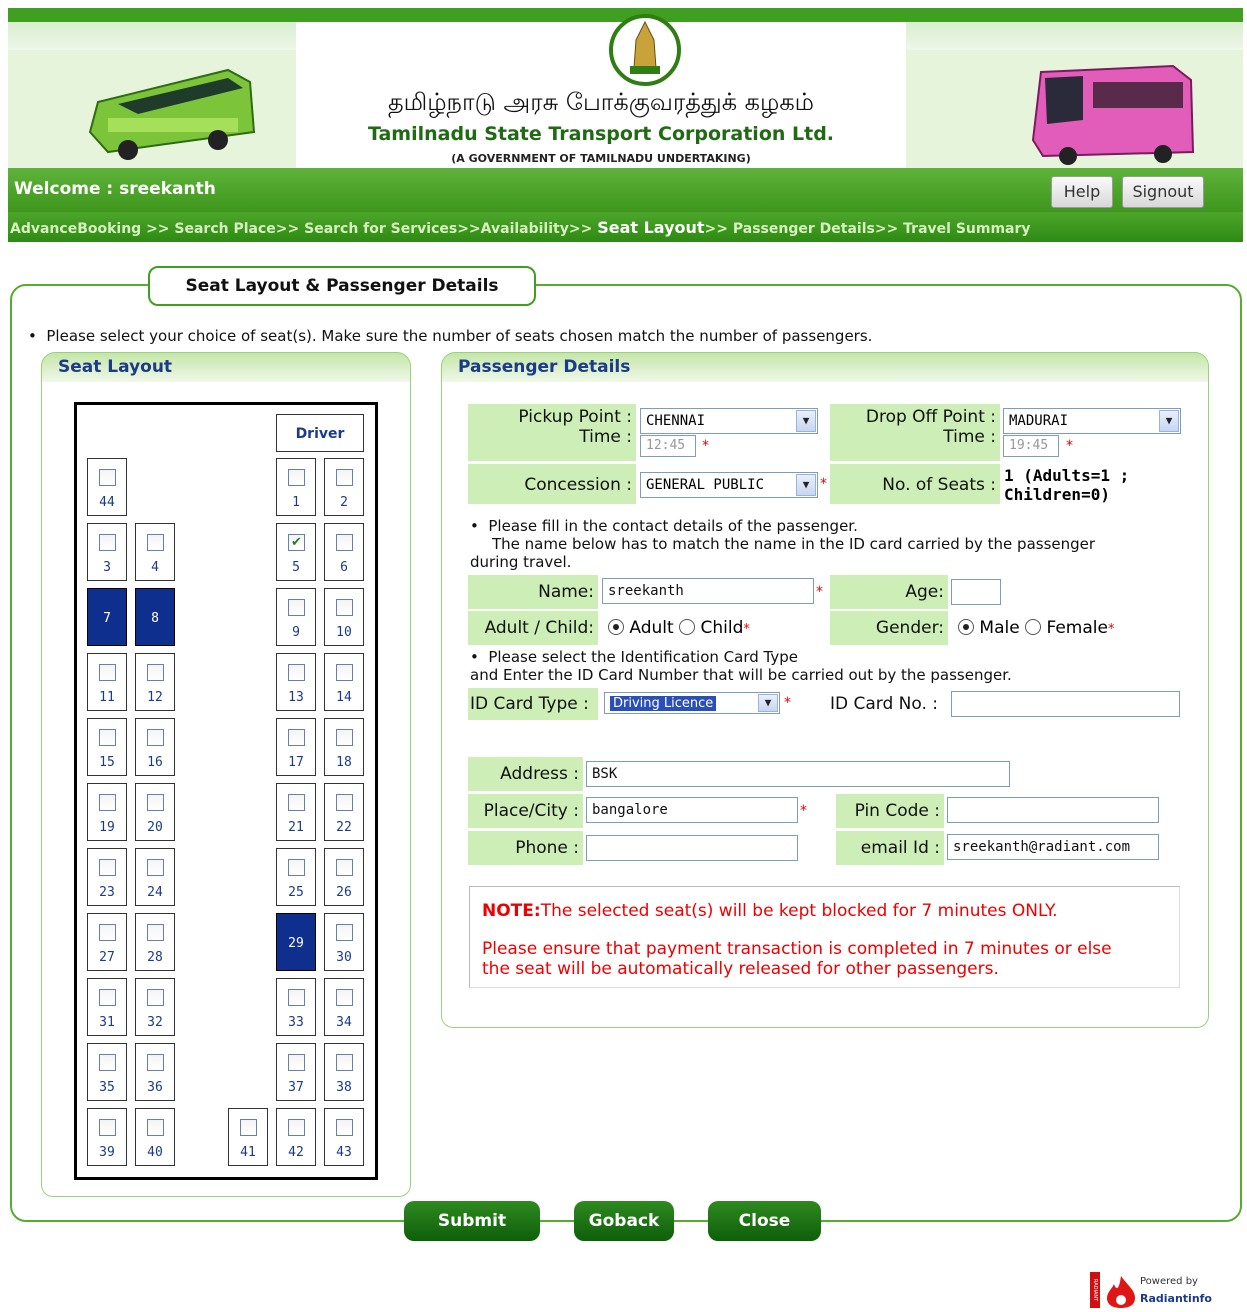 Image resolution: width=1247 pixels, height=1312 pixels. Describe the element at coordinates (248, 1137) in the screenshot. I see `seat-41: 41` at that location.